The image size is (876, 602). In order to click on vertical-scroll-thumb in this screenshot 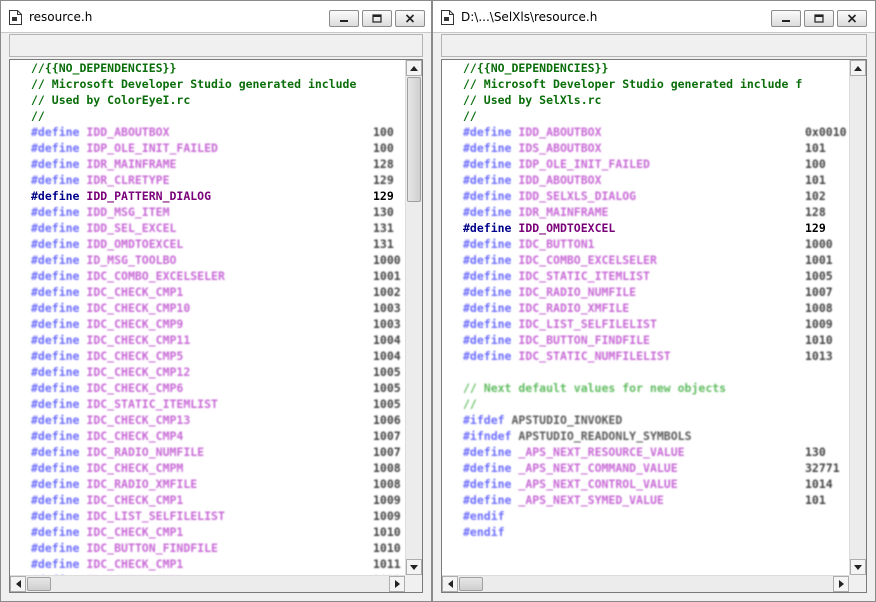, I will do `click(414, 139)`.